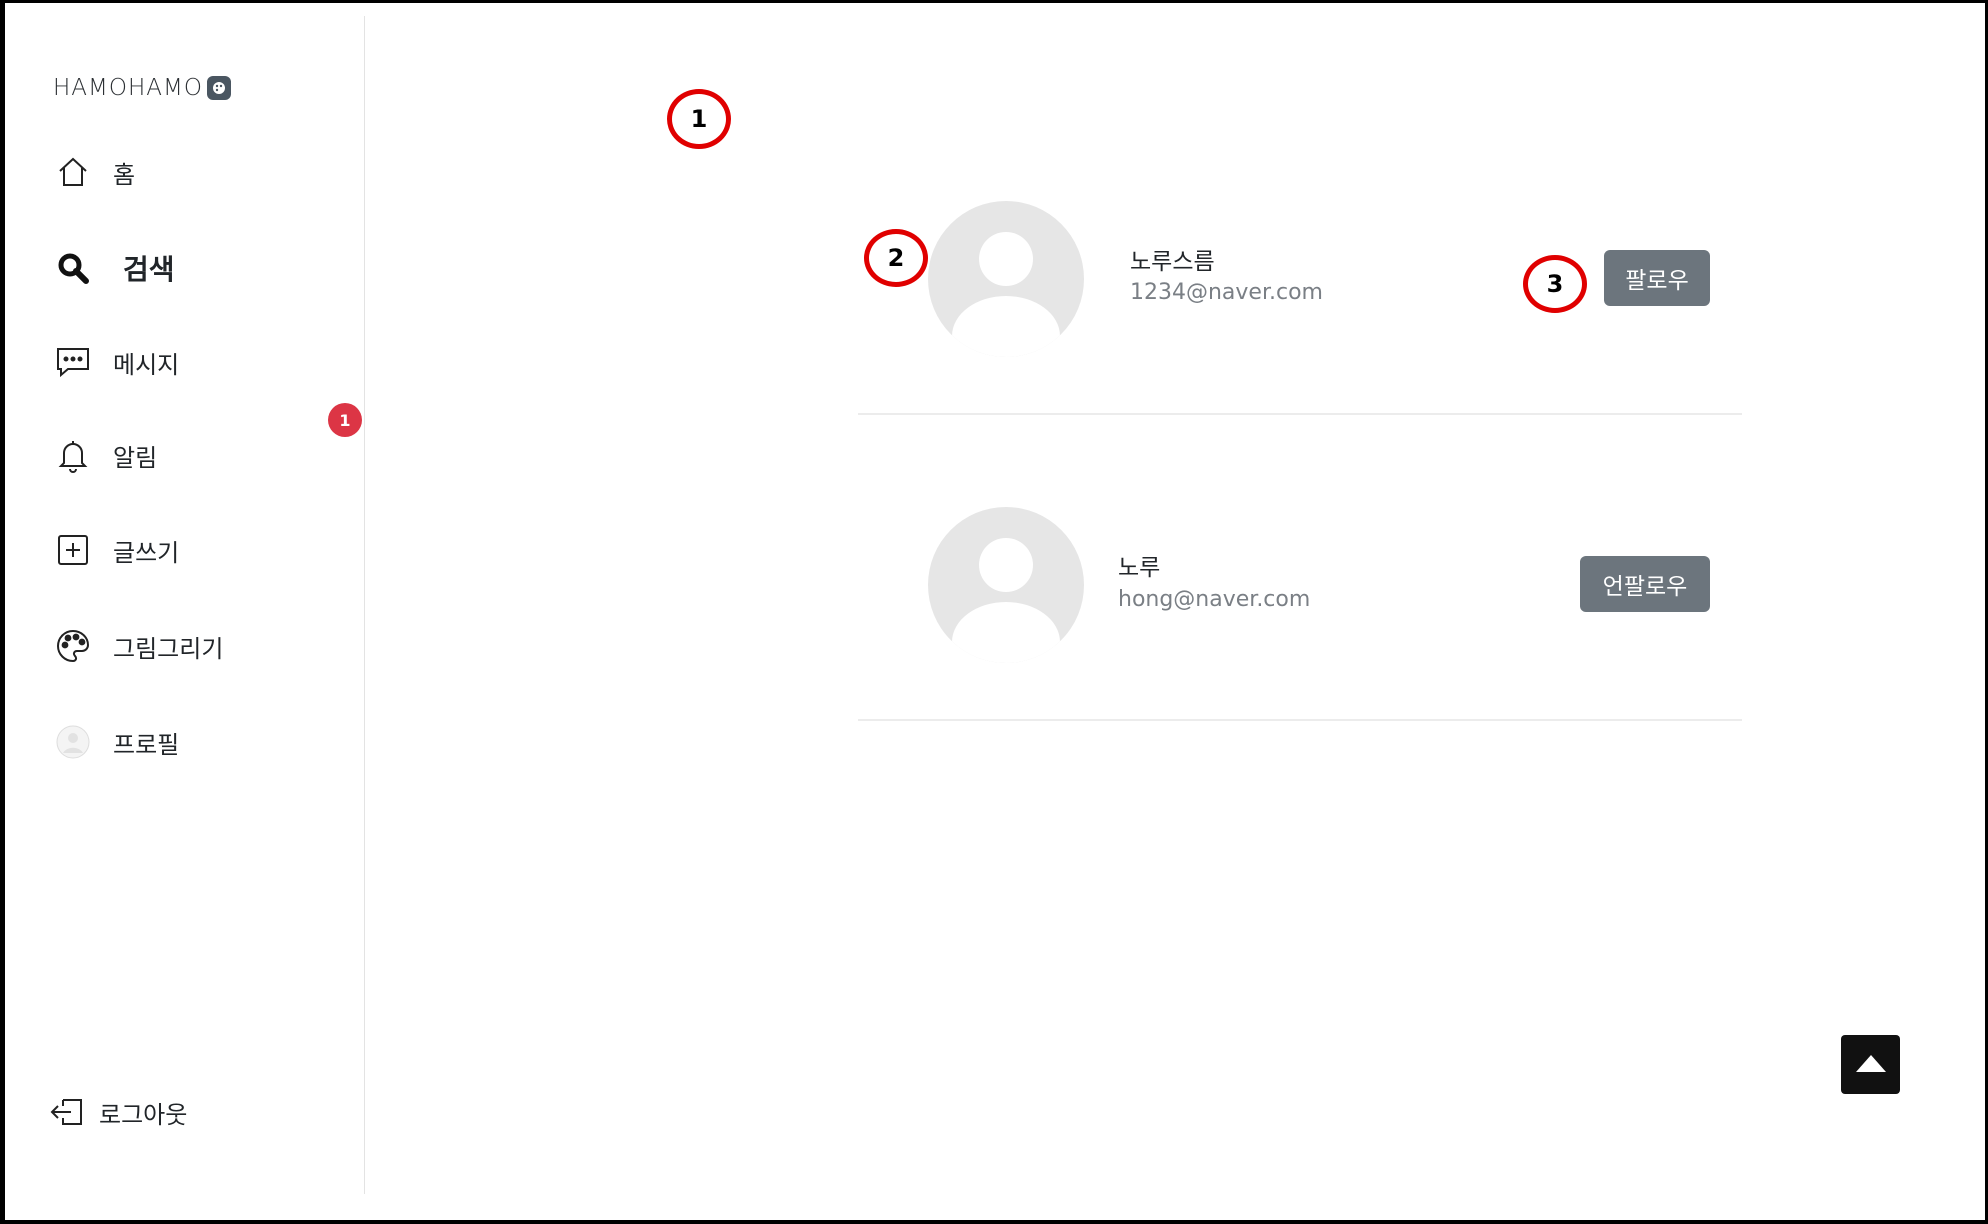 The image size is (1988, 1224). Describe the element at coordinates (73, 742) in the screenshot. I see `profile-avatar-icon` at that location.